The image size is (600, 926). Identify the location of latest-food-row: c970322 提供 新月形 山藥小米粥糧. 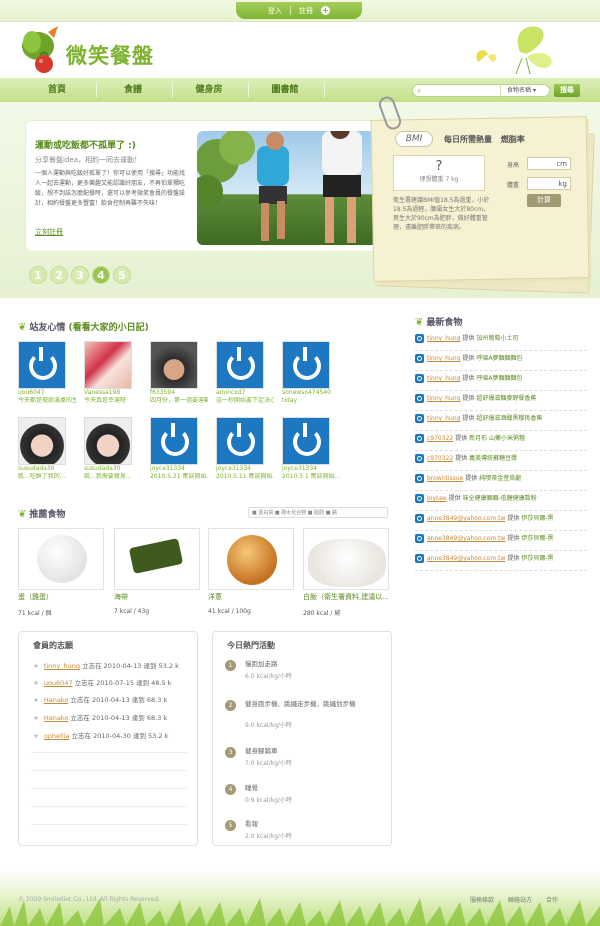
(501, 442).